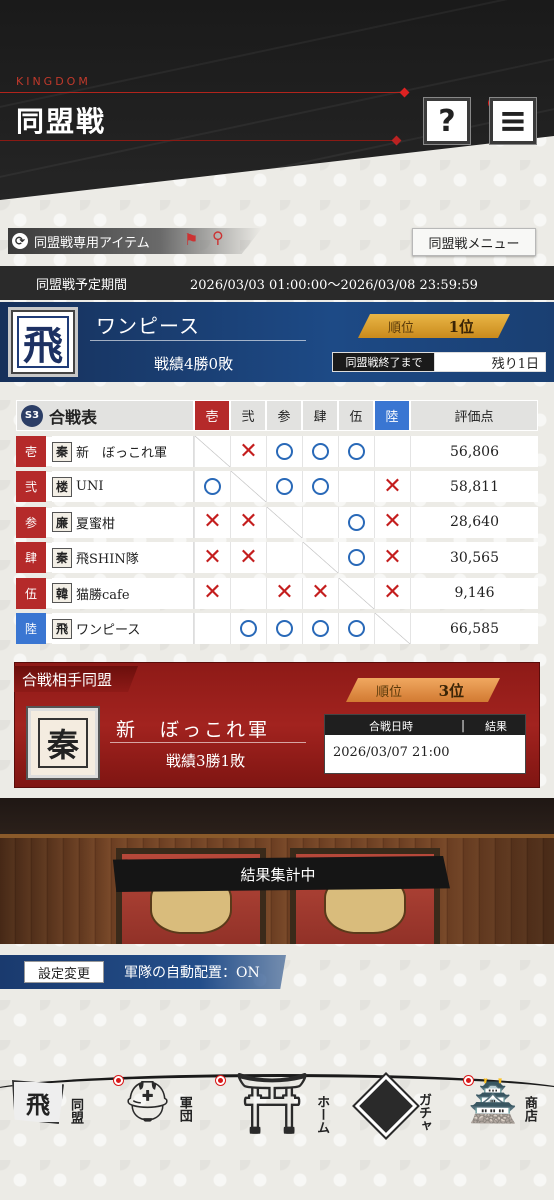 The image size is (554, 1200). Describe the element at coordinates (277, 818) in the screenshot. I see `gate-beam` at that location.